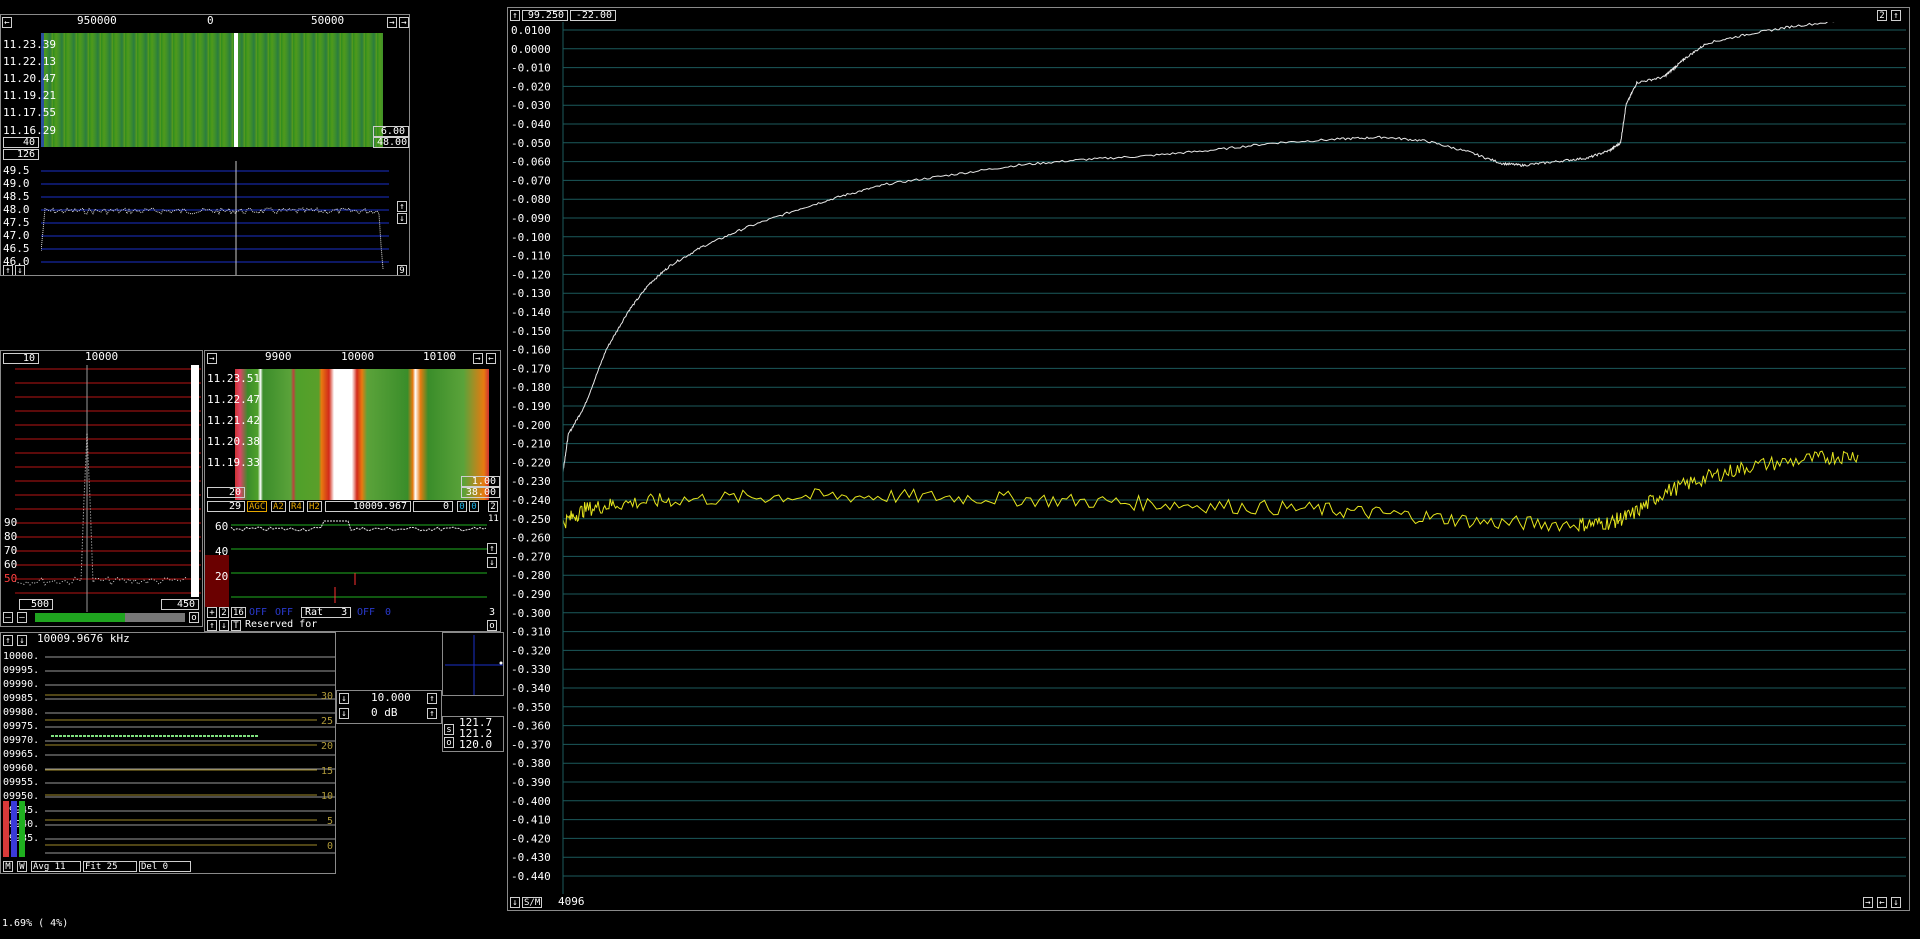 The height and width of the screenshot is (939, 1920). What do you see at coordinates (314, 506) in the screenshot?
I see `h2-button: H2` at bounding box center [314, 506].